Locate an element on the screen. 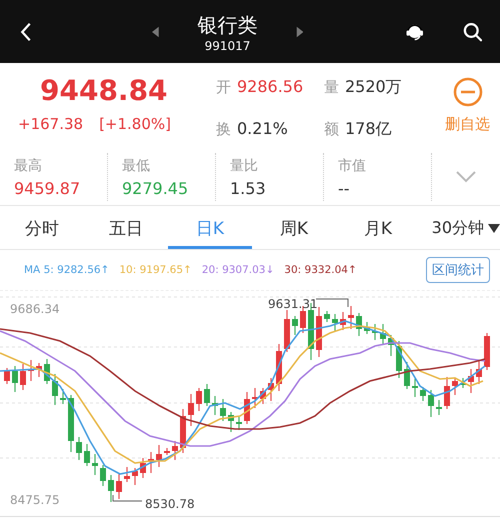 The image size is (500, 527). percent-change: [+1.80%] is located at coordinates (135, 124).